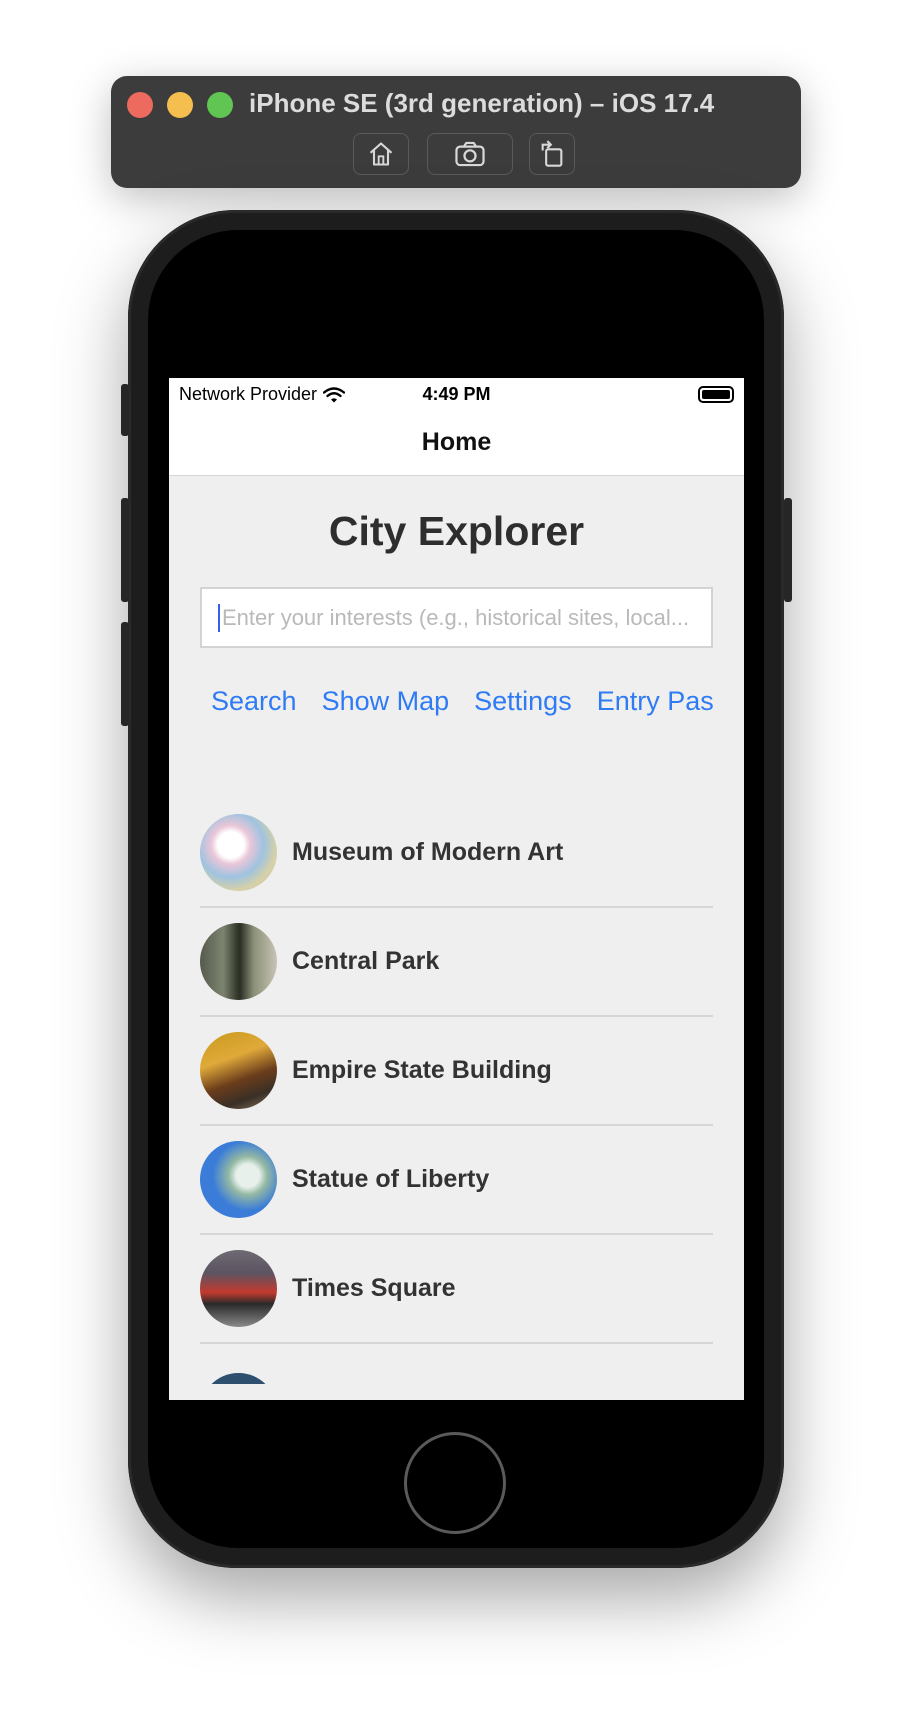 The image size is (912, 1718). I want to click on place-name: Empire State Building, so click(422, 1070).